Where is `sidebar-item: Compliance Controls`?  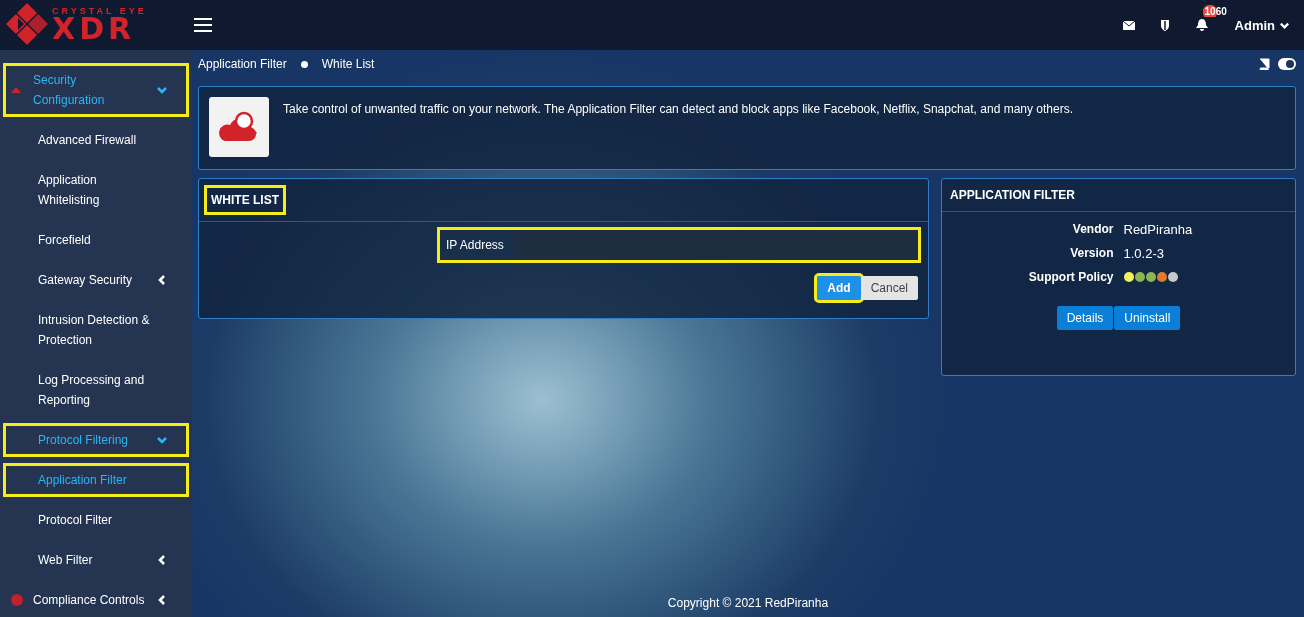 sidebar-item: Compliance Controls is located at coordinates (96, 598).